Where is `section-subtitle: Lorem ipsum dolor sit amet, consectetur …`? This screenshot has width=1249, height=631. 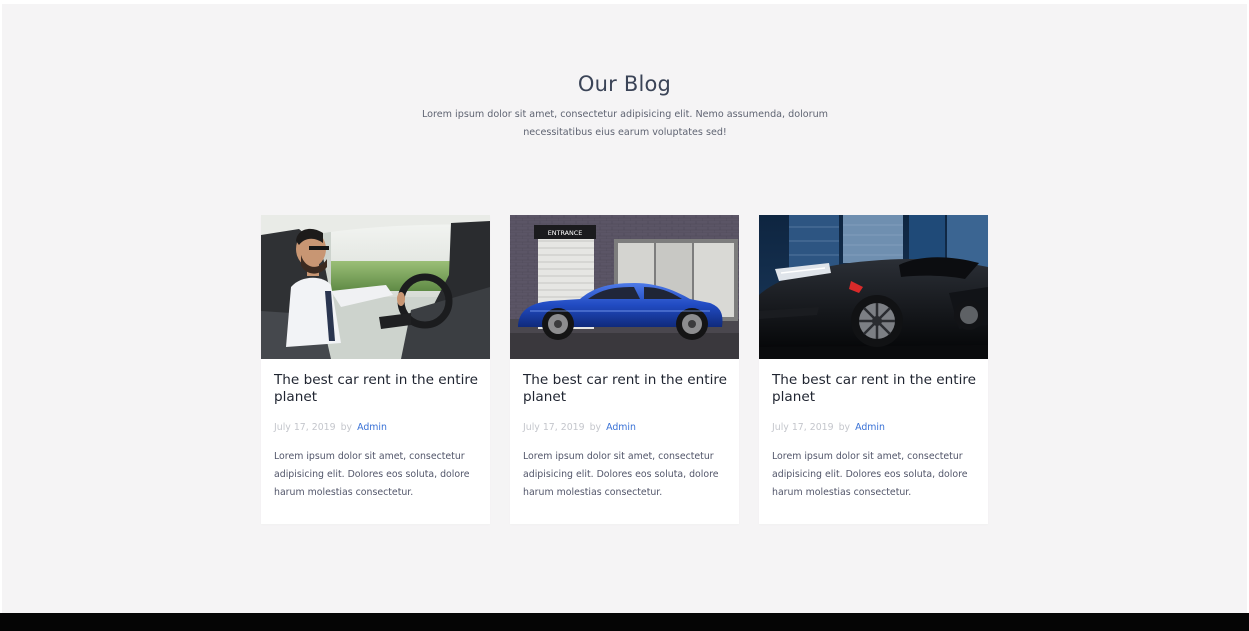
section-subtitle: Lorem ipsum dolor sit amet, consectetur … is located at coordinates (625, 123).